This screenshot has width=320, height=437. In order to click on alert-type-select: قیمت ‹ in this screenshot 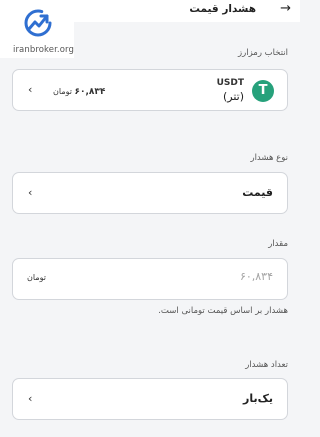, I will do `click(150, 193)`.